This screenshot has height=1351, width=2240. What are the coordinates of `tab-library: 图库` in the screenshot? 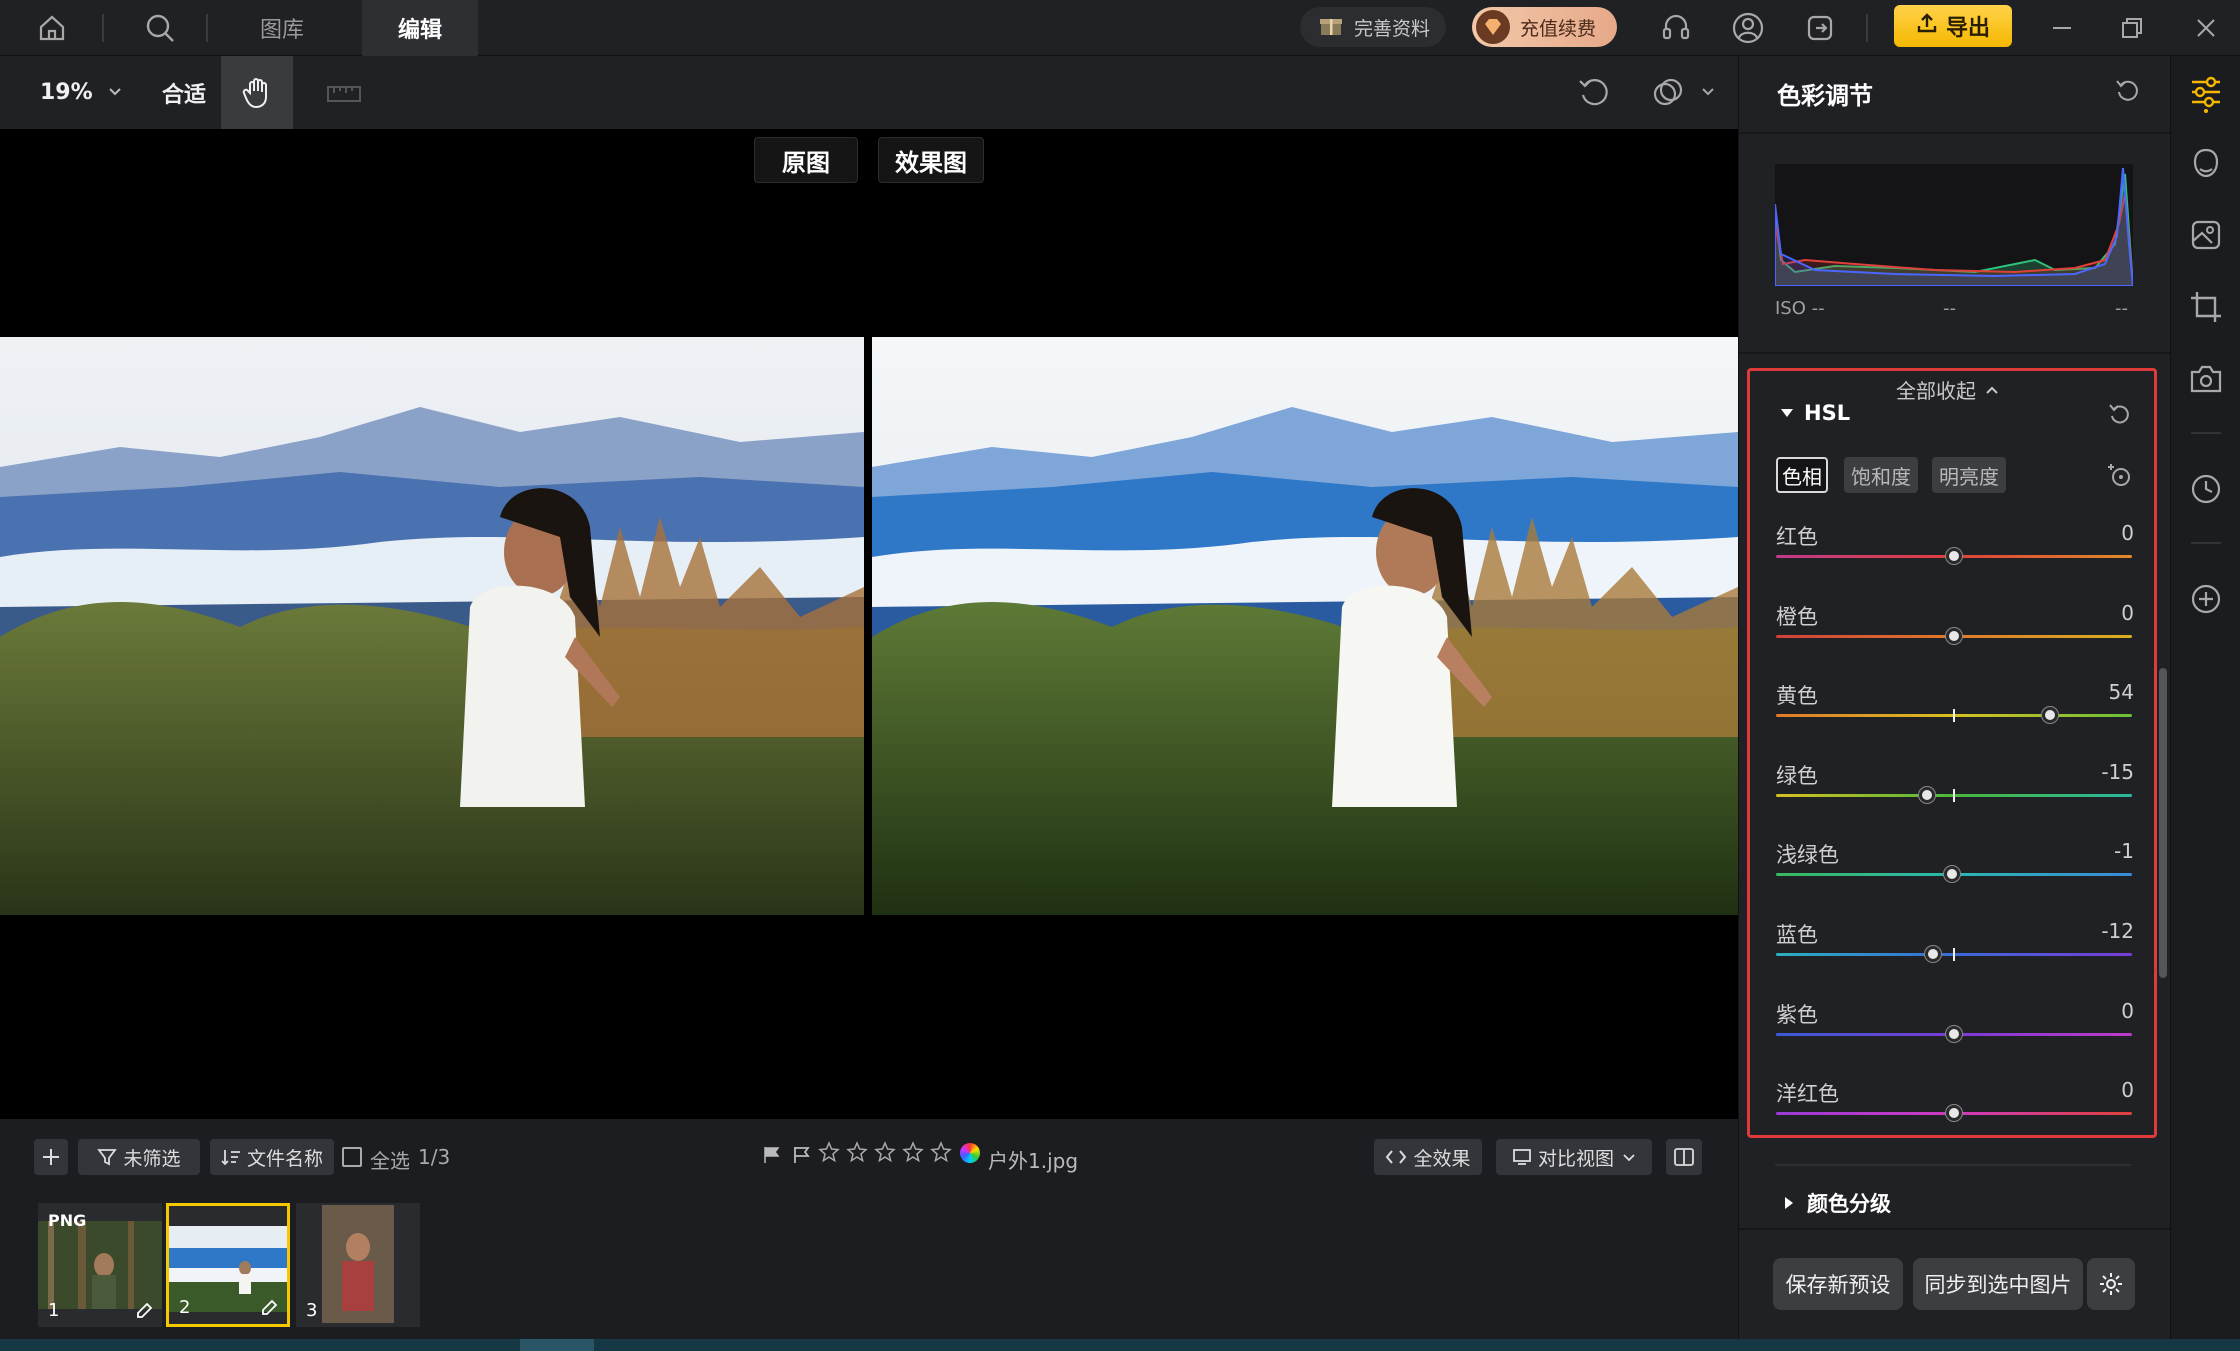 It's located at (282, 28).